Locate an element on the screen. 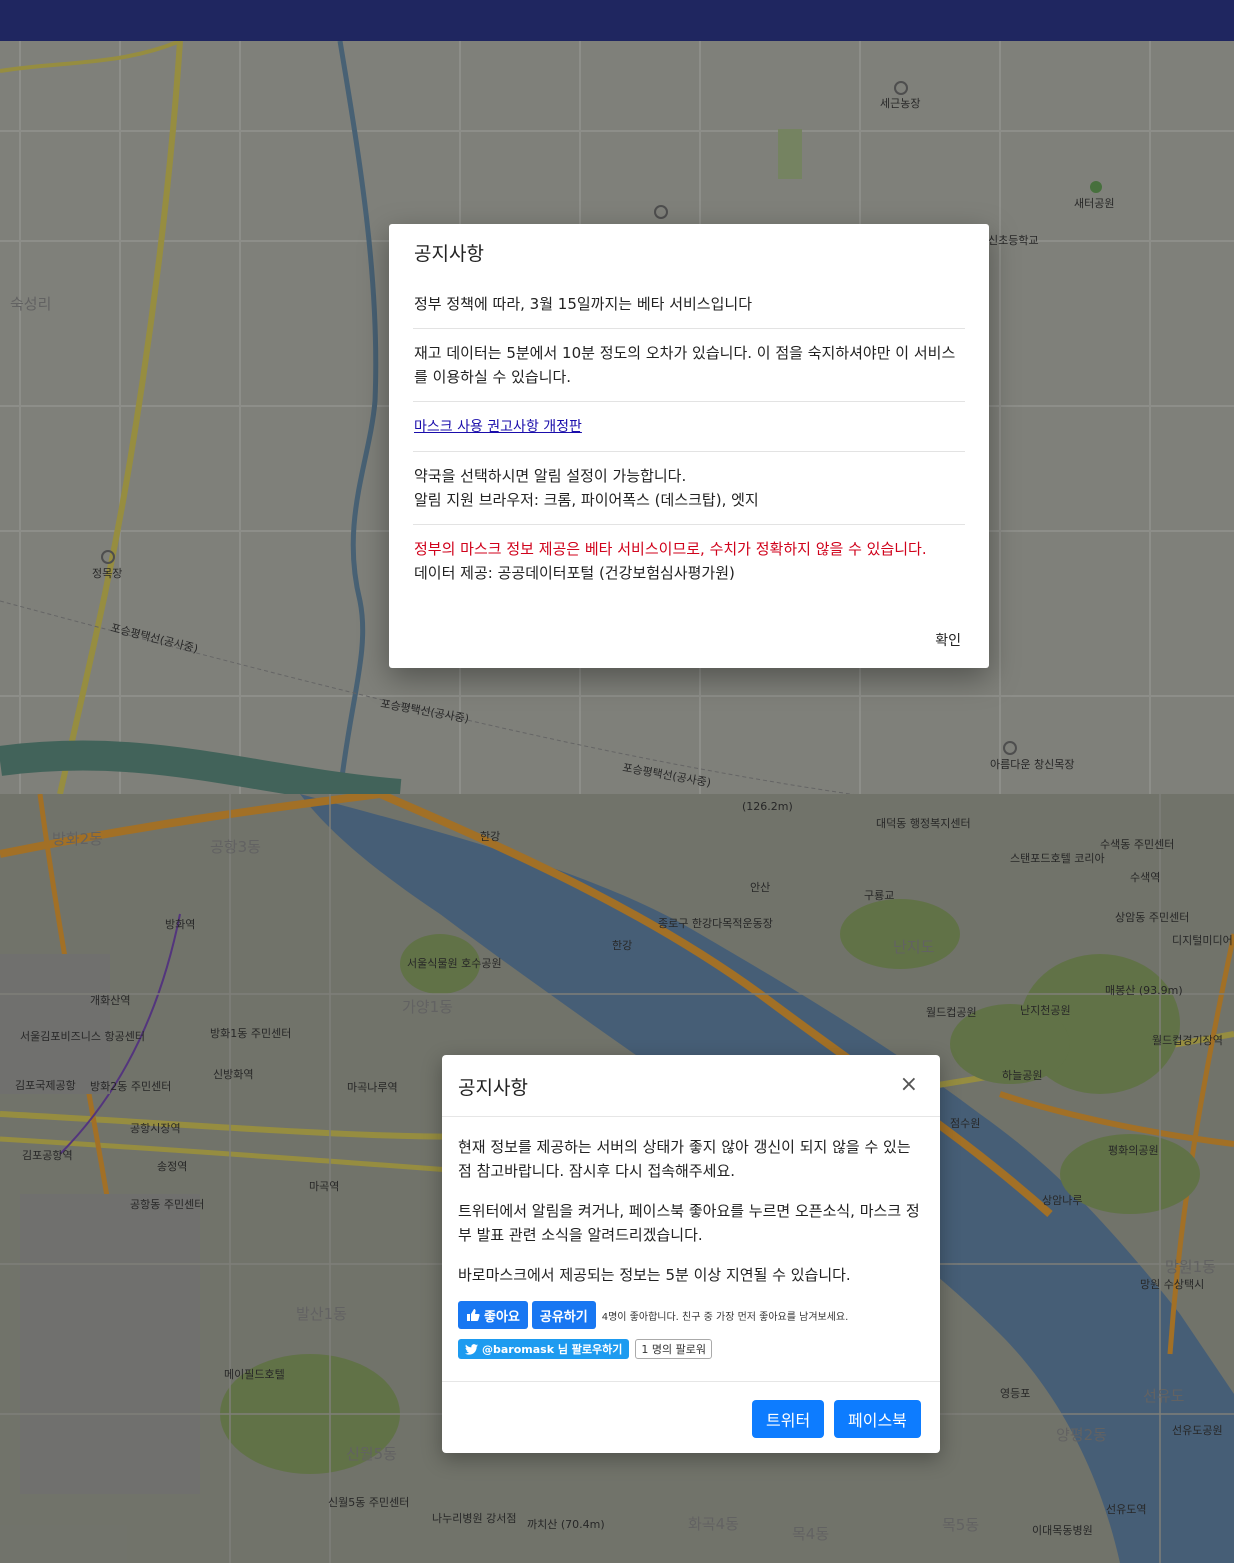 The width and height of the screenshot is (1234, 1563). map-label: 나누리병원 강서점 is located at coordinates (474, 1518).